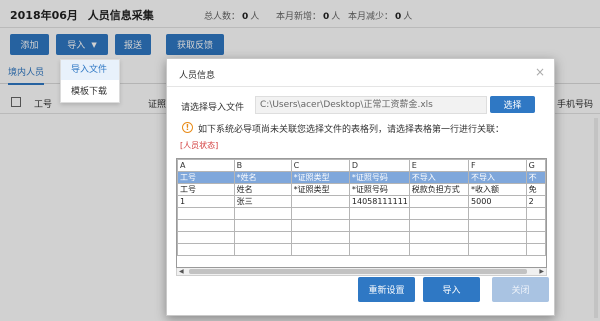 This screenshot has width=600, height=321. I want to click on grid-cell: 5000, so click(497, 201).